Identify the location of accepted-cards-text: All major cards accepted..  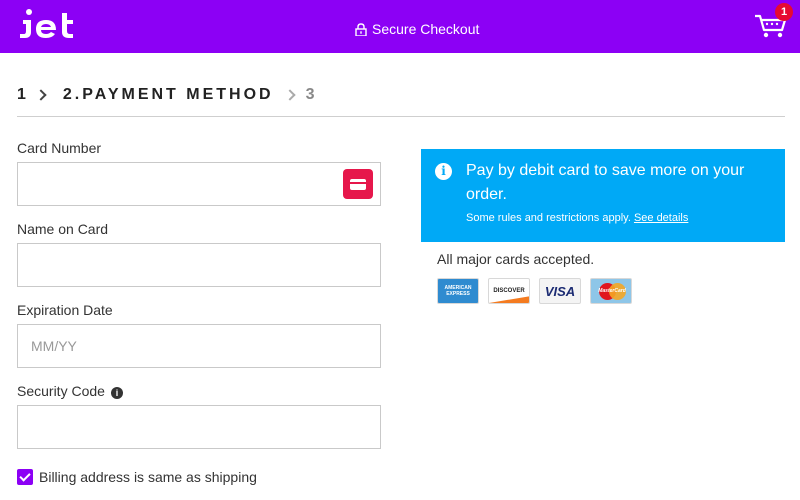
(516, 259).